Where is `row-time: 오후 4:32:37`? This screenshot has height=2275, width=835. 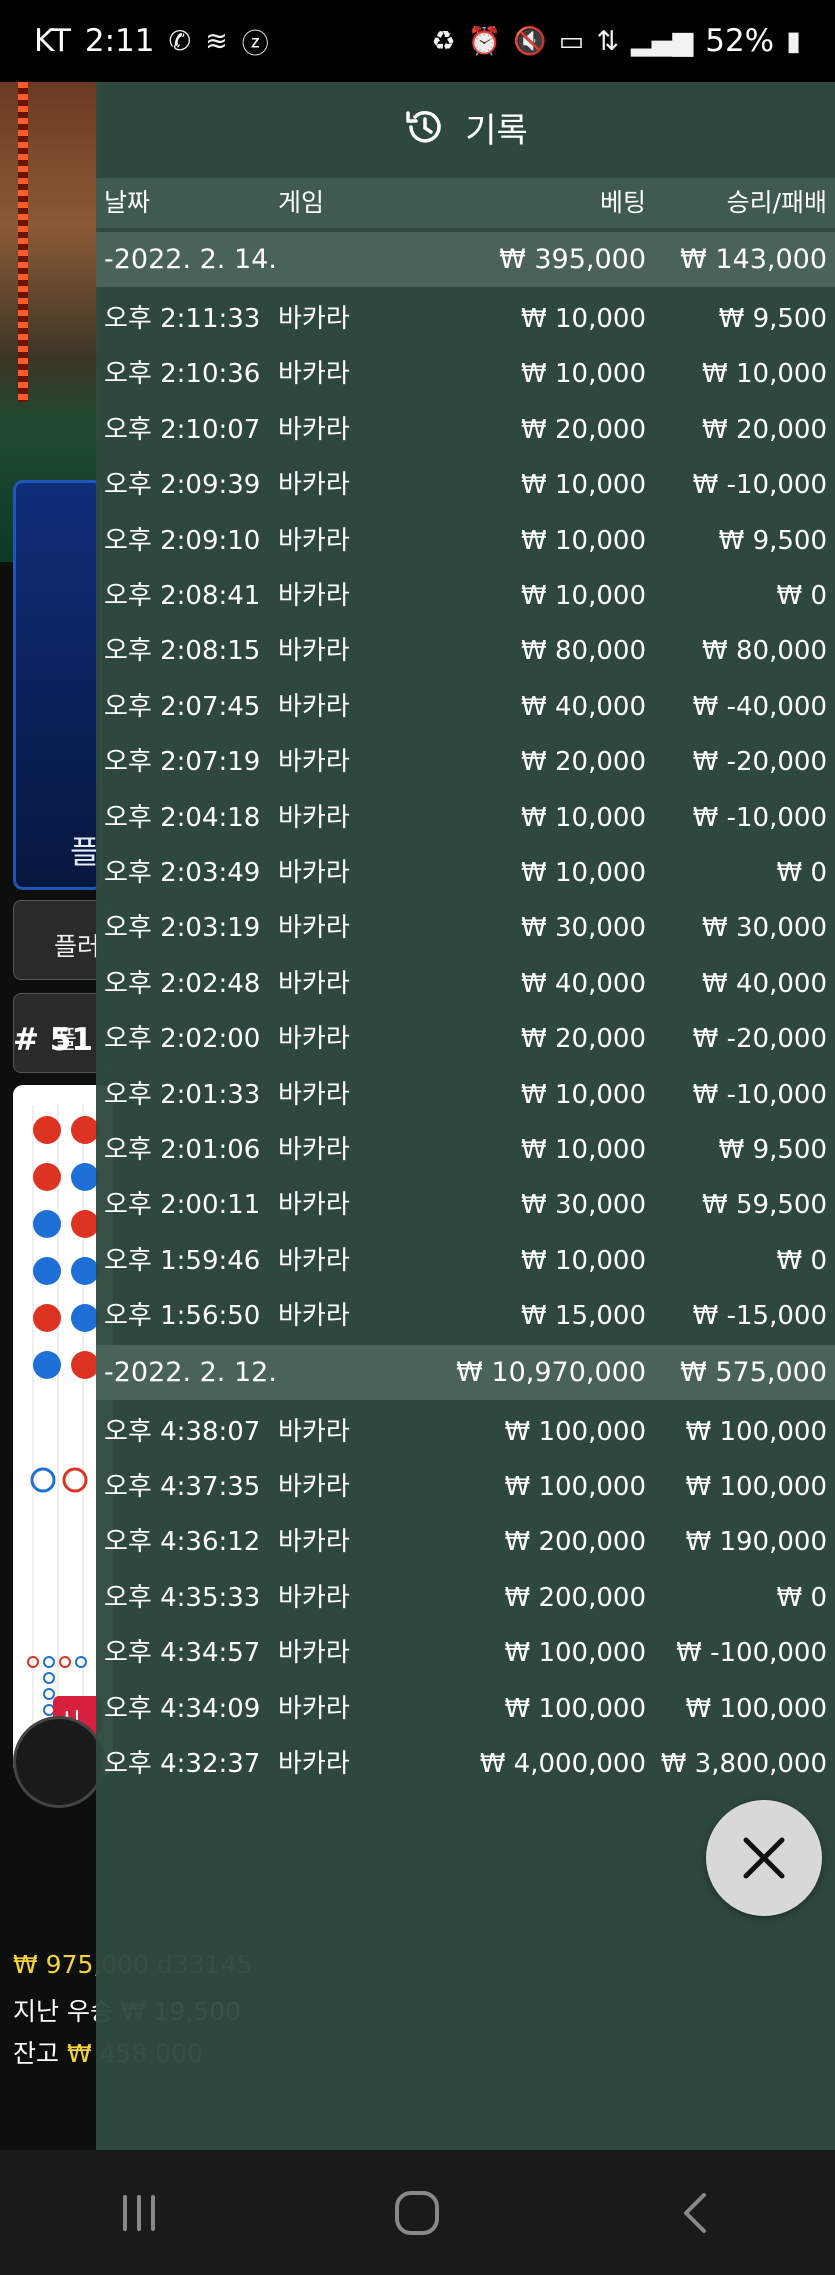 row-time: 오후 4:32:37 is located at coordinates (182, 1764).